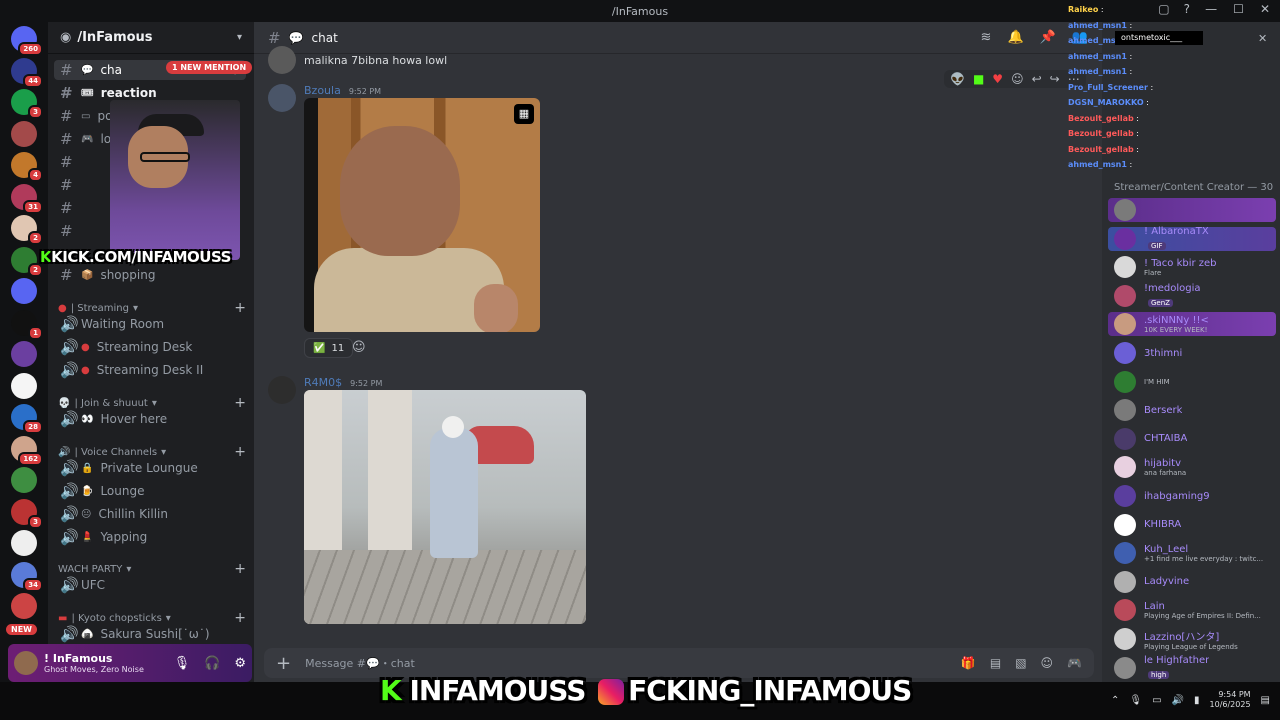 The width and height of the screenshot is (1280, 720). Describe the element at coordinates (150, 585) in the screenshot. I see `voice-ufc: 🔊 UFC` at that location.